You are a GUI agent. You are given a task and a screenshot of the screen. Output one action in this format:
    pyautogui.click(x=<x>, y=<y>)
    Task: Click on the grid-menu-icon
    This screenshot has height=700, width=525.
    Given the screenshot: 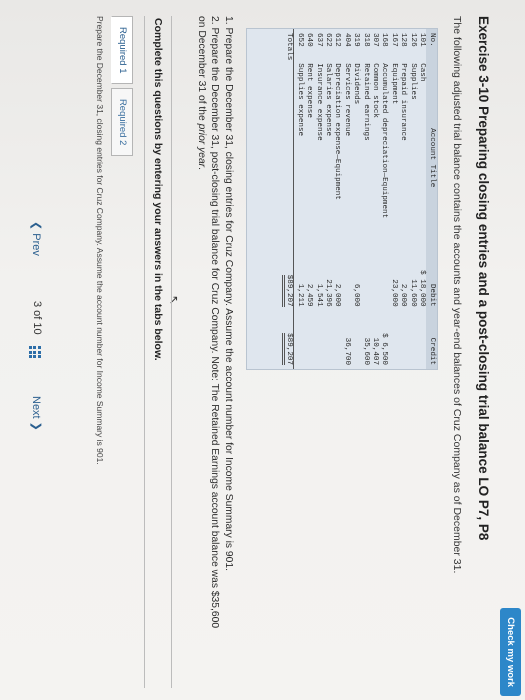 What is the action you would take?
    pyautogui.click(x=35, y=352)
    